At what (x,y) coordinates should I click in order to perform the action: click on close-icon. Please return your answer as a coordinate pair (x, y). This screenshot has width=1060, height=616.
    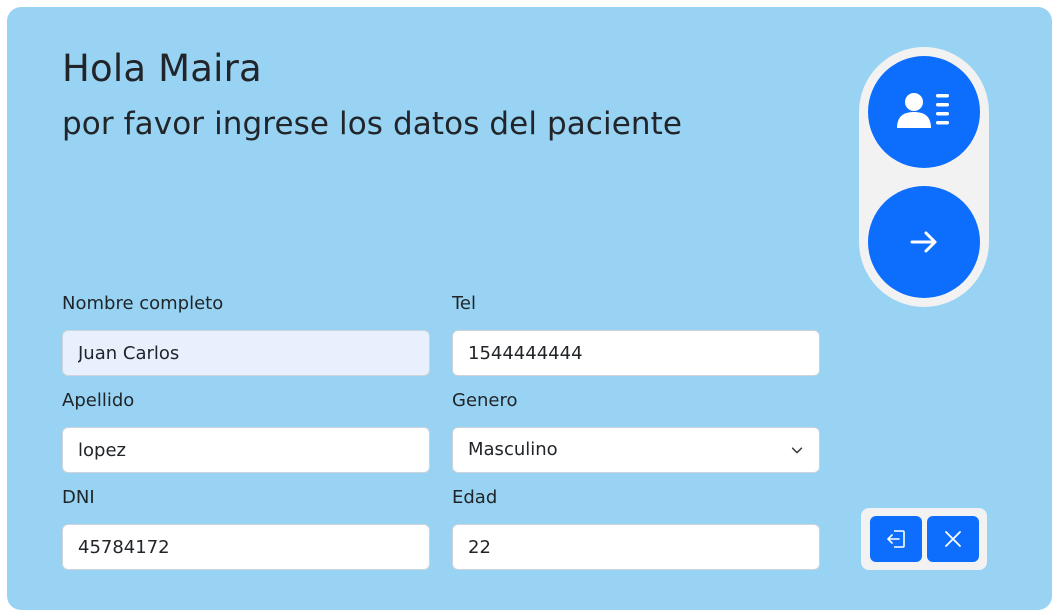
    Looking at the image, I should click on (953, 539).